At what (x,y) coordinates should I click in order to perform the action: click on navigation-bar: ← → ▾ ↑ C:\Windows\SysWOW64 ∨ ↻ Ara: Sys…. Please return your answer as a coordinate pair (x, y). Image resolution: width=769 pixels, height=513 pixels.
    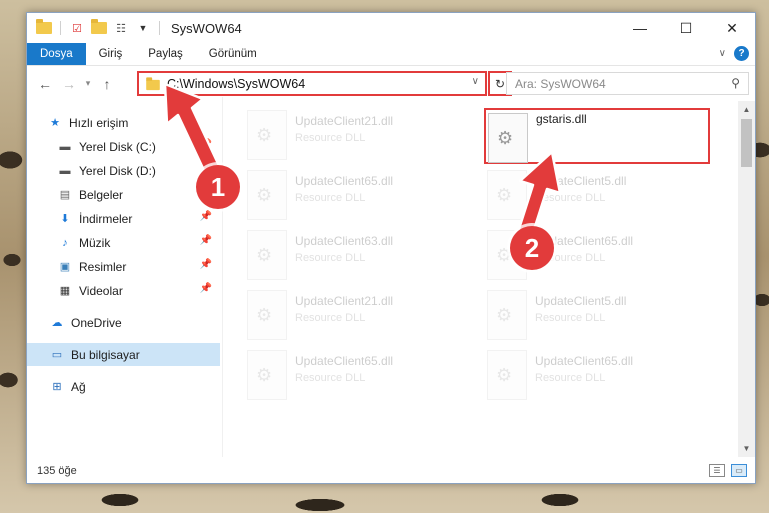
    Looking at the image, I should click on (391, 83).